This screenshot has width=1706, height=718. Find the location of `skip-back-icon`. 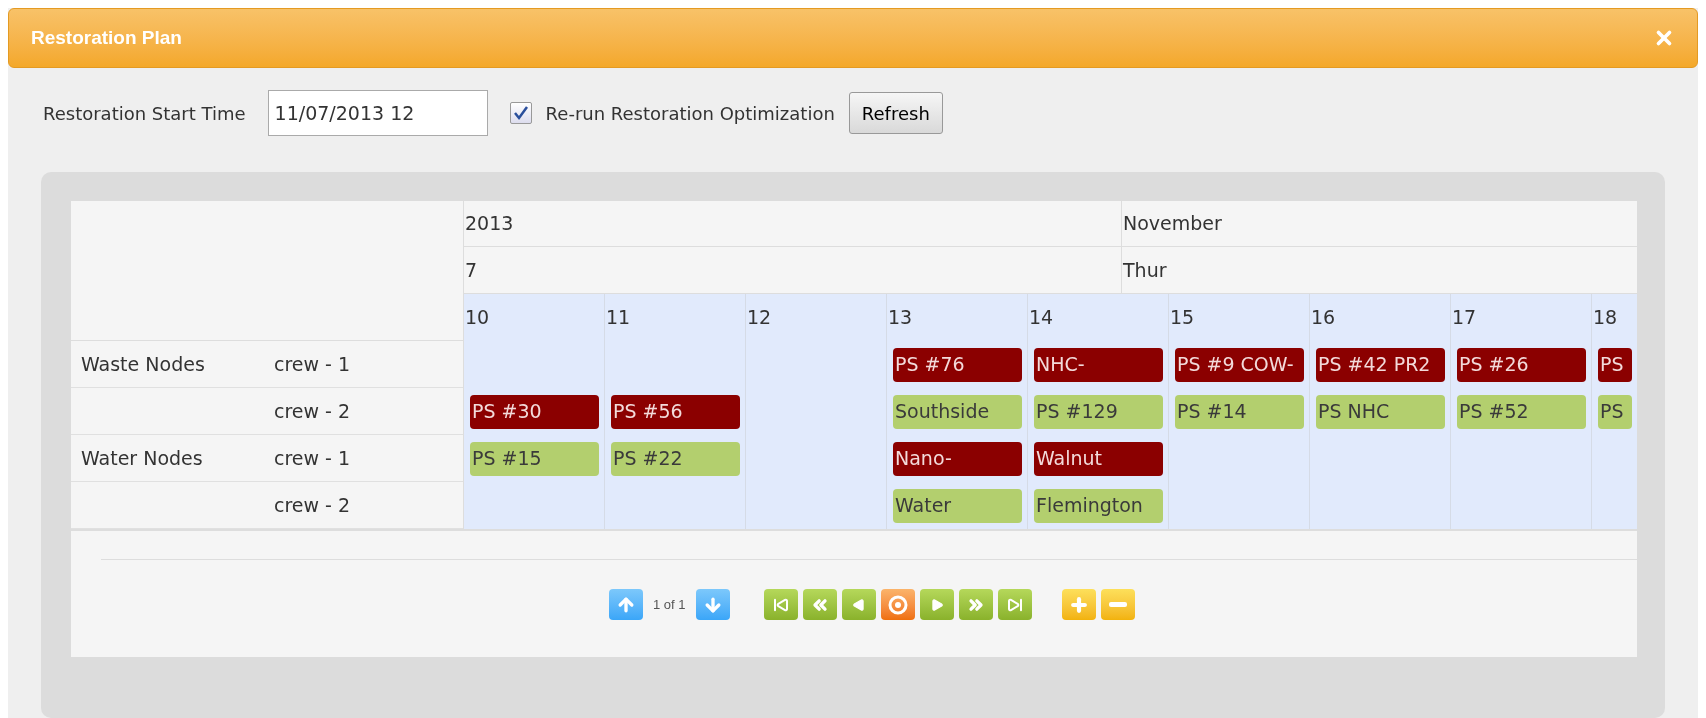

skip-back-icon is located at coordinates (780, 604).